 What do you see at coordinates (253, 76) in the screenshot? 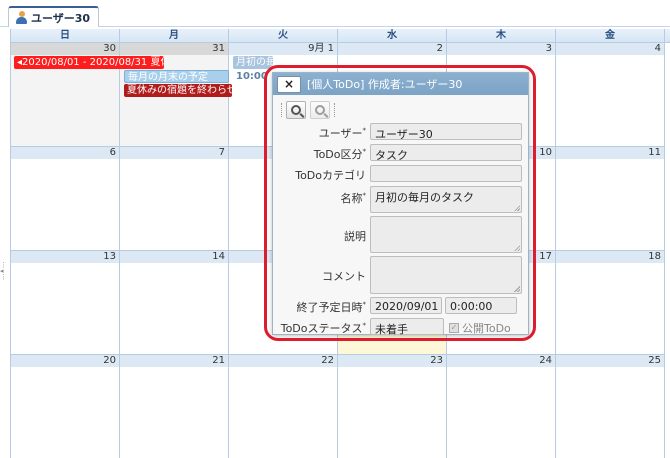
I see `event-time-label: 10:00` at bounding box center [253, 76].